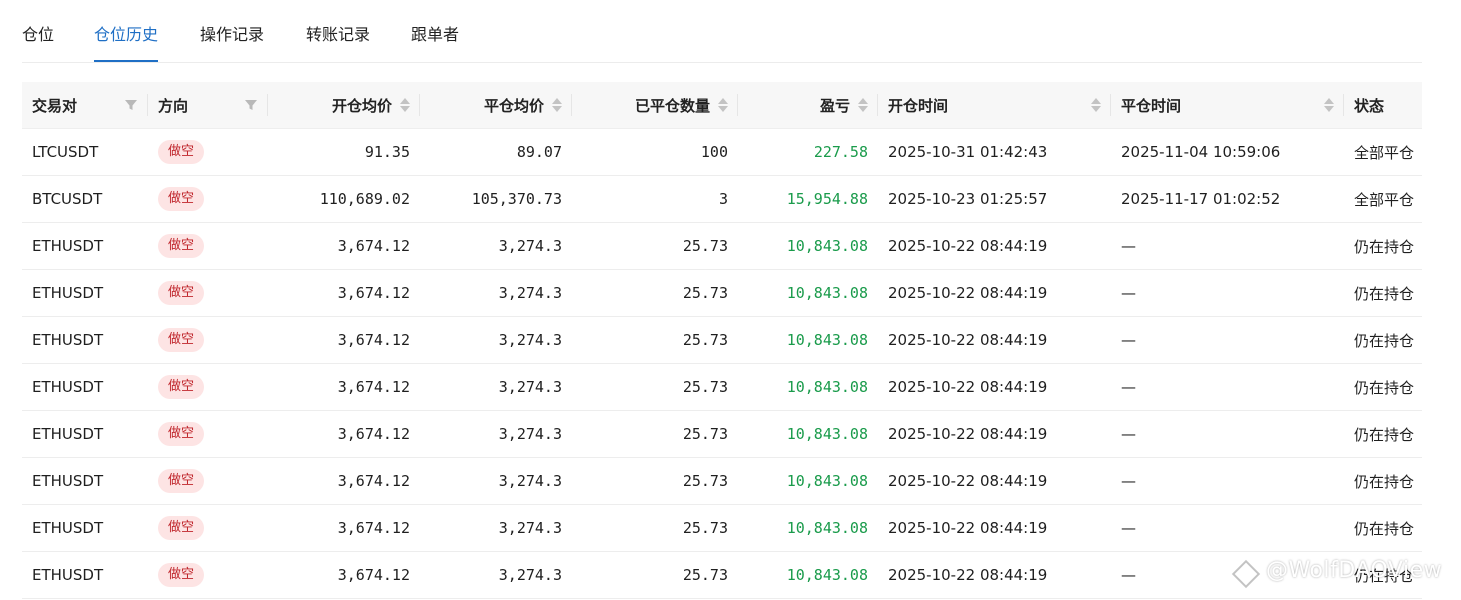 The width and height of the screenshot is (1461, 600). Describe the element at coordinates (344, 152) in the screenshot. I see `cell-open-price: 91.35` at that location.